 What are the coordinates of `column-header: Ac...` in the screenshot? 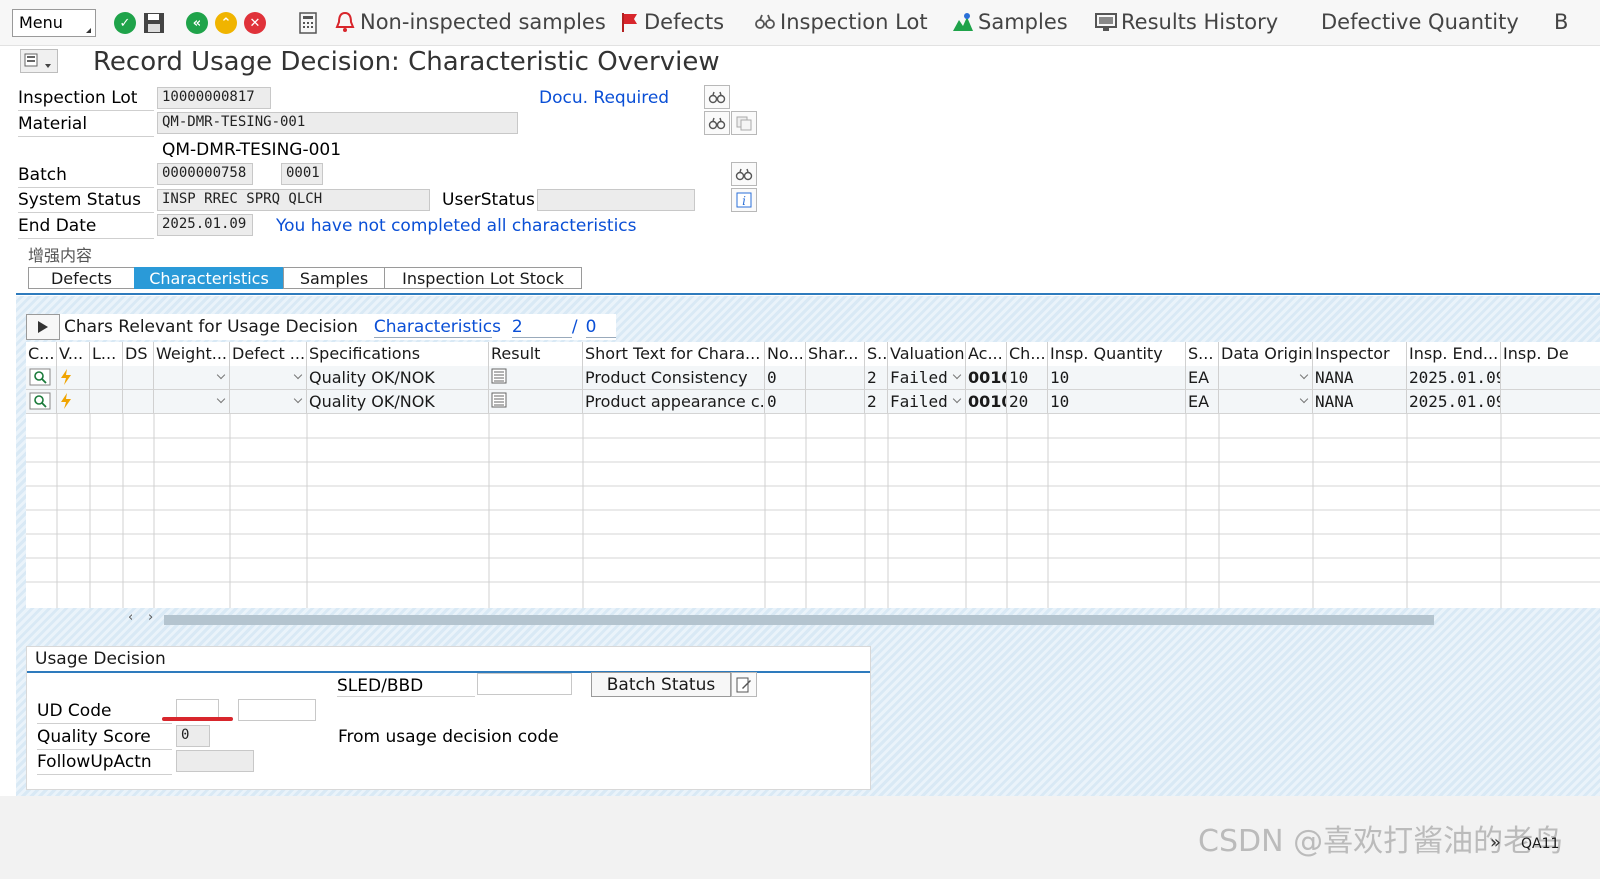 It's located at (986, 354).